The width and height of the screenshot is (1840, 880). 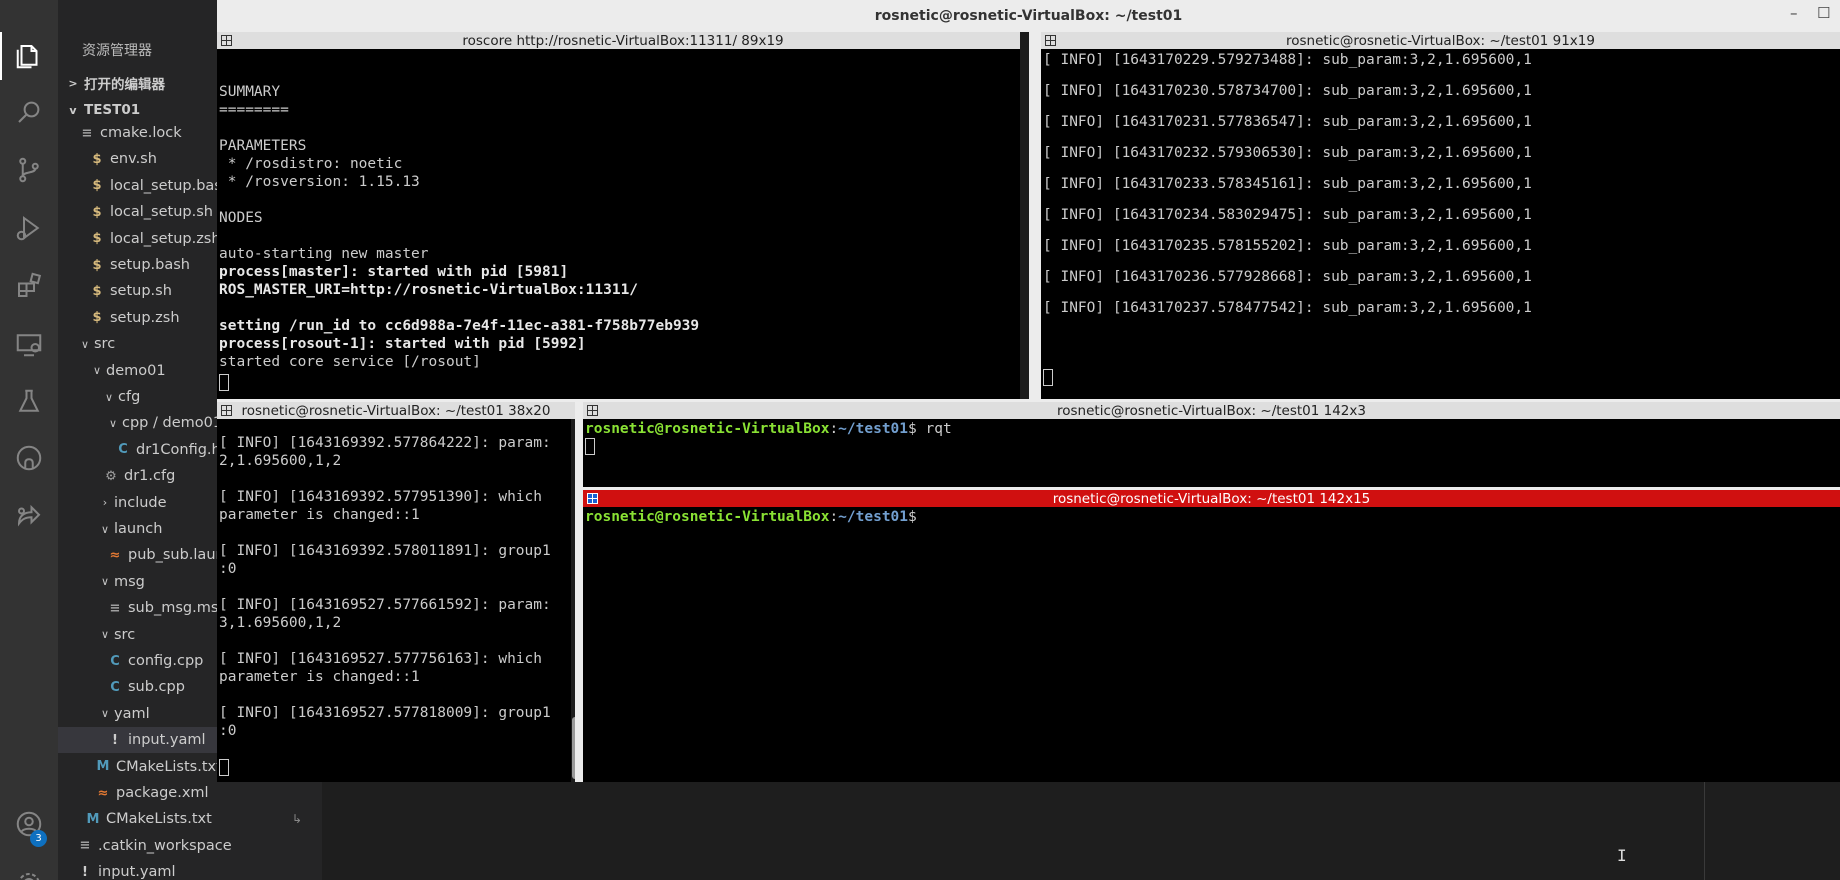 I want to click on tree-item-label: dr1Config.h, so click(x=178, y=449).